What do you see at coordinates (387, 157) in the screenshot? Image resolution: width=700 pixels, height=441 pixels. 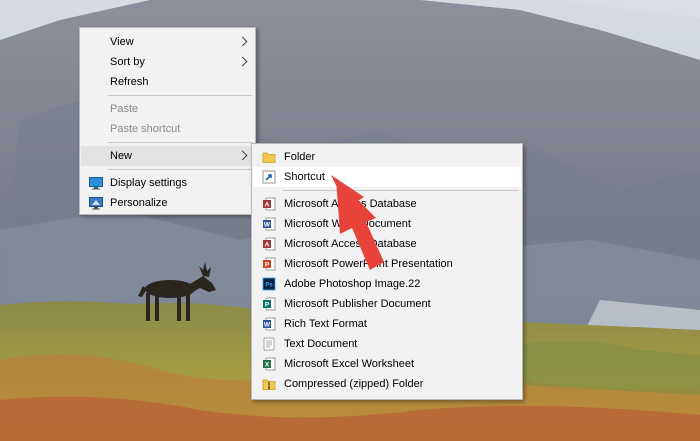 I see `submenu-item-folder: Folder` at bounding box center [387, 157].